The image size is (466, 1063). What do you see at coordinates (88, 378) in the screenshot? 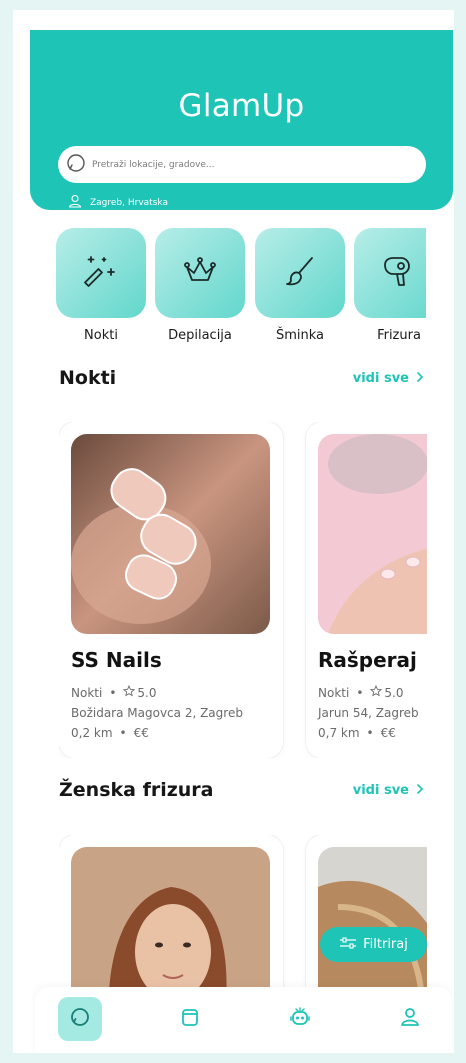
I see `section-title: Nokti` at bounding box center [88, 378].